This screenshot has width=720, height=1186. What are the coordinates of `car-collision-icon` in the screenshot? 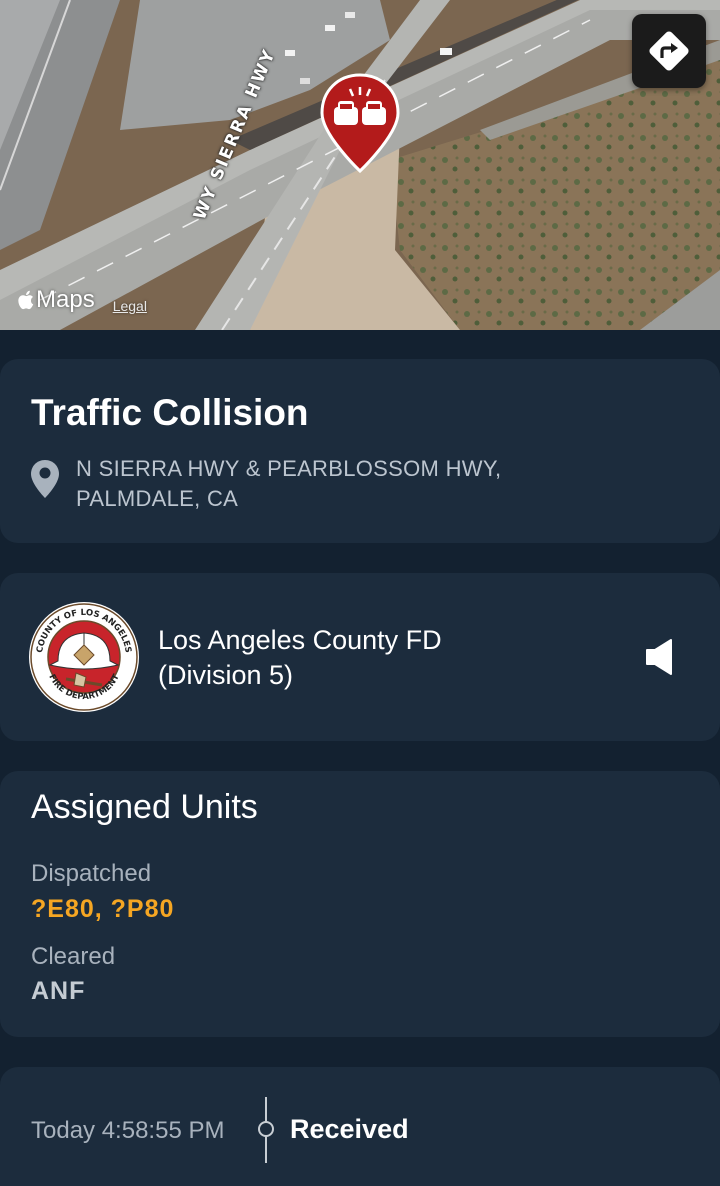 It's located at (360, 123).